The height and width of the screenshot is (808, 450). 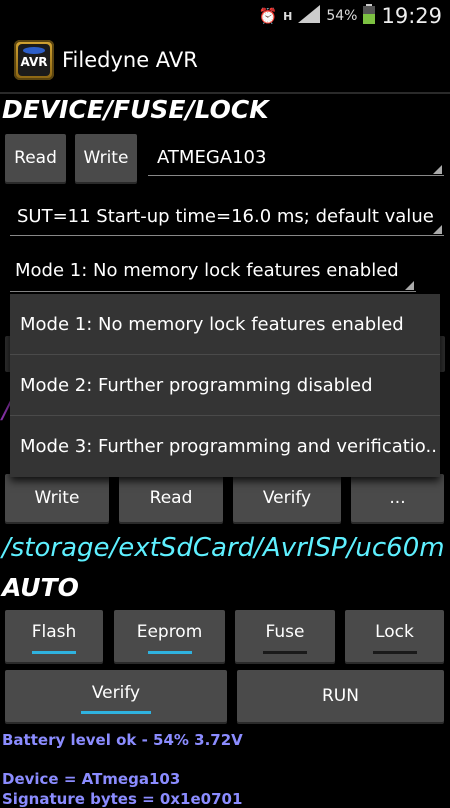 What do you see at coordinates (285, 632) in the screenshot?
I see `fuse-label: Fuse` at bounding box center [285, 632].